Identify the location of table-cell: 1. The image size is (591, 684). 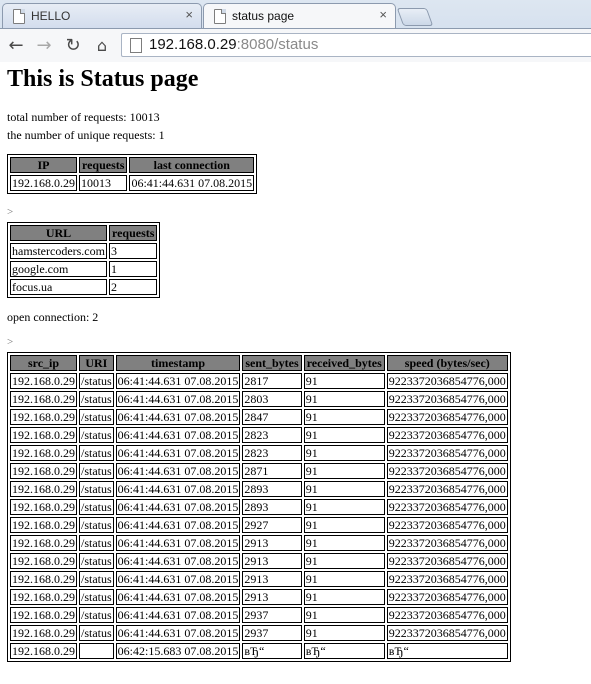
(133, 269).